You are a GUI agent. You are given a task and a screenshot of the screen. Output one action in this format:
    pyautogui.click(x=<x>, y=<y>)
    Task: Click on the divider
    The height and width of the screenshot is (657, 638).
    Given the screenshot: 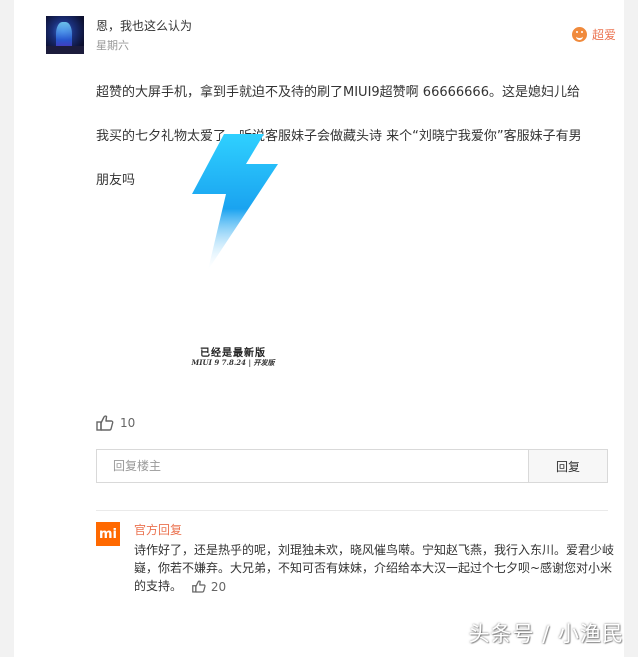 What is the action you would take?
    pyautogui.click(x=352, y=510)
    